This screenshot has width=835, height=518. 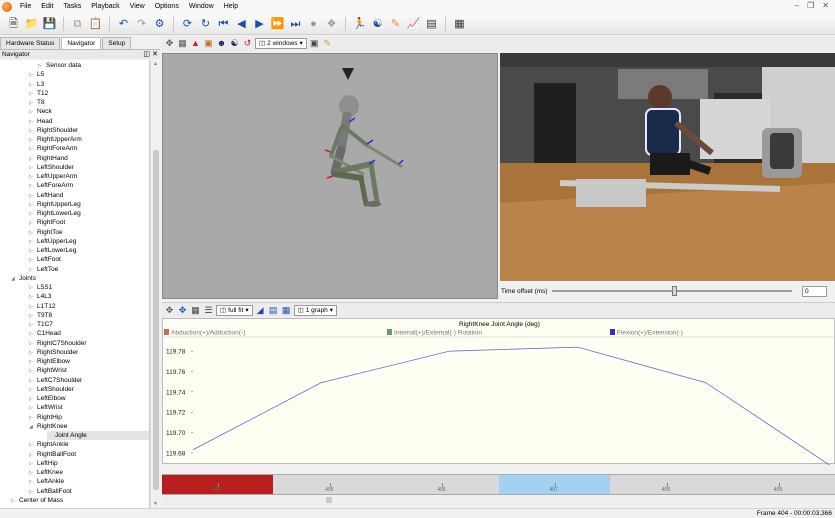 I want to click on tab-hardware-status: Hardware Status, so click(x=30, y=43).